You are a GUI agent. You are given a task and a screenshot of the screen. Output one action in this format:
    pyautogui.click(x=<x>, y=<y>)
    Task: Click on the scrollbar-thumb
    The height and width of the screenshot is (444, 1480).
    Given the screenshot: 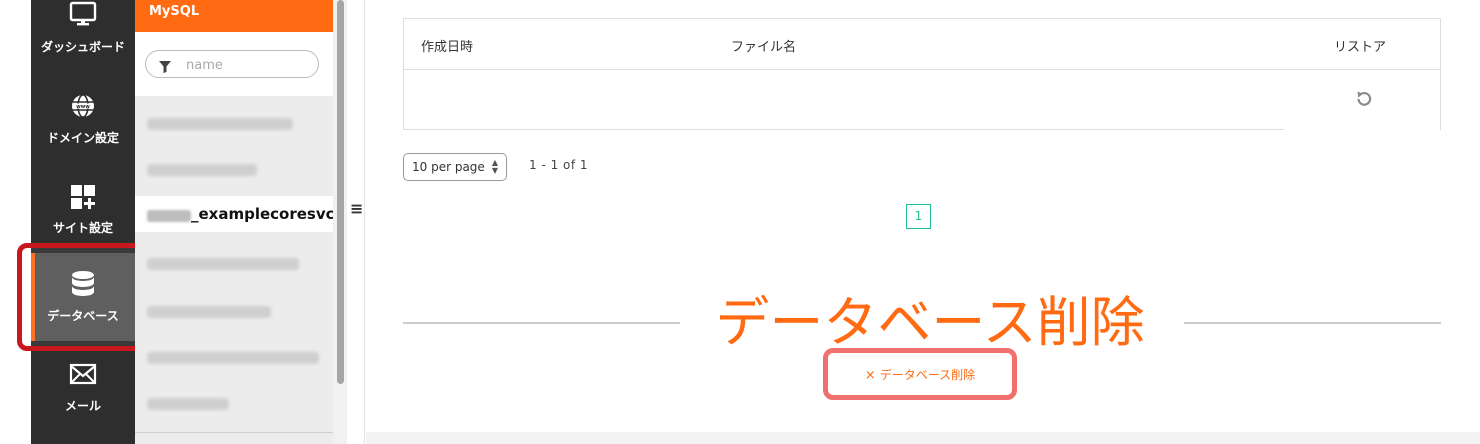 What is the action you would take?
    pyautogui.click(x=340, y=192)
    